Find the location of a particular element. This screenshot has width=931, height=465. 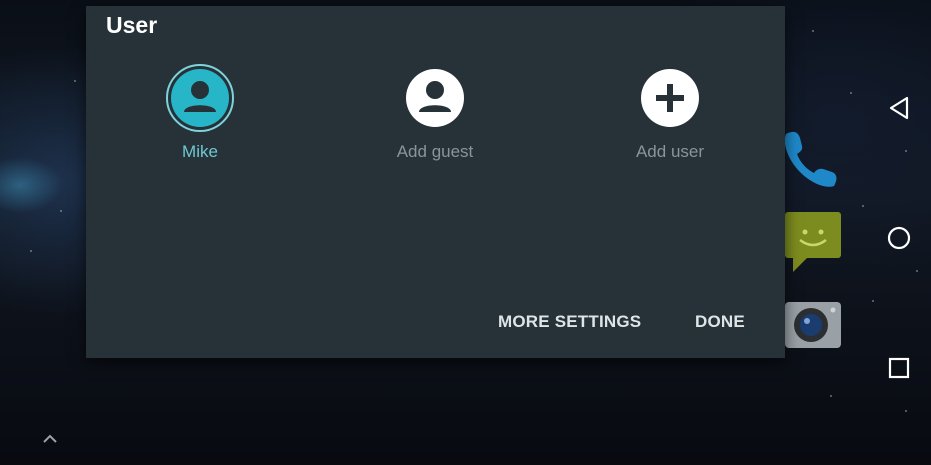

plus-icon is located at coordinates (670, 98).